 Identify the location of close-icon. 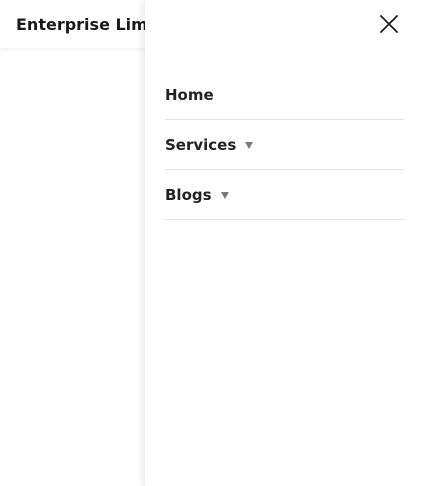
(389, 24).